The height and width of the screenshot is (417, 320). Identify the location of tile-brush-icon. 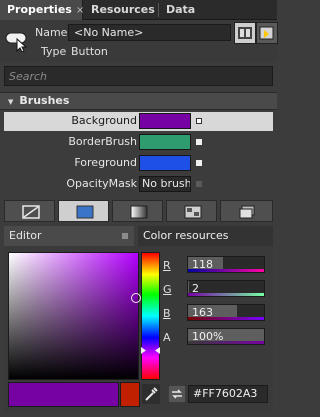
(193, 212).